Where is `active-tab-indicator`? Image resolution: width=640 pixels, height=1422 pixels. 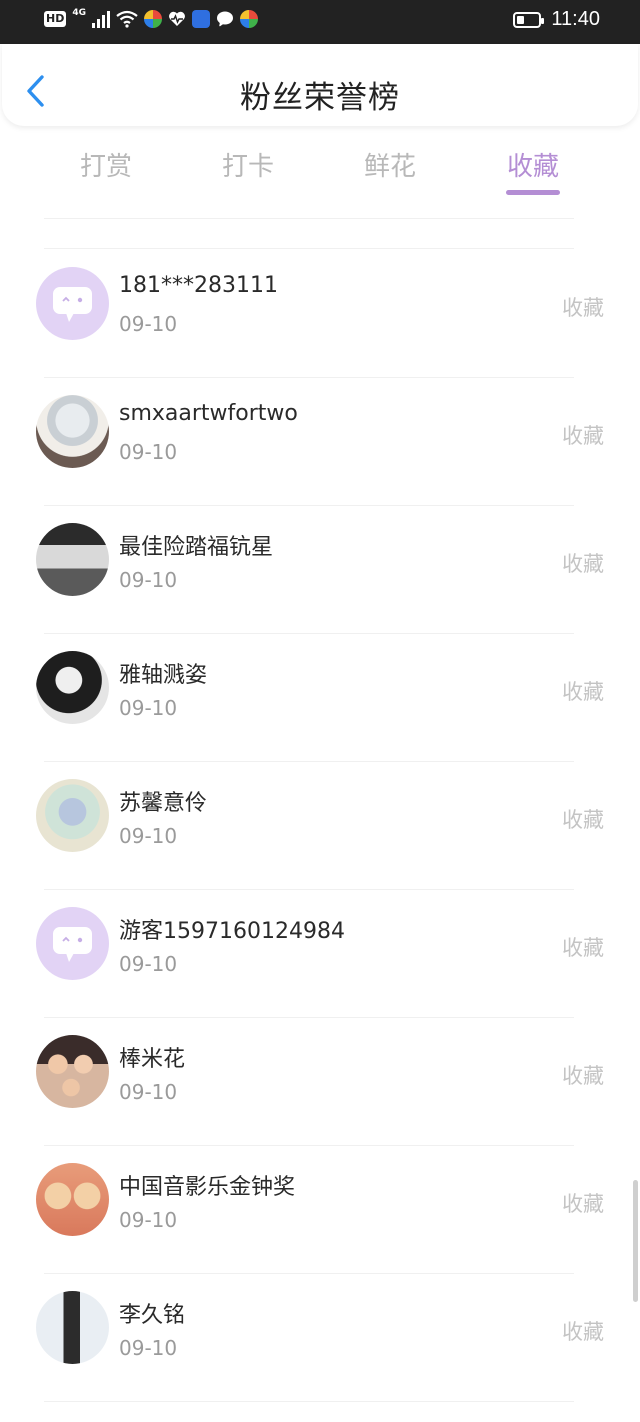 active-tab-indicator is located at coordinates (533, 192).